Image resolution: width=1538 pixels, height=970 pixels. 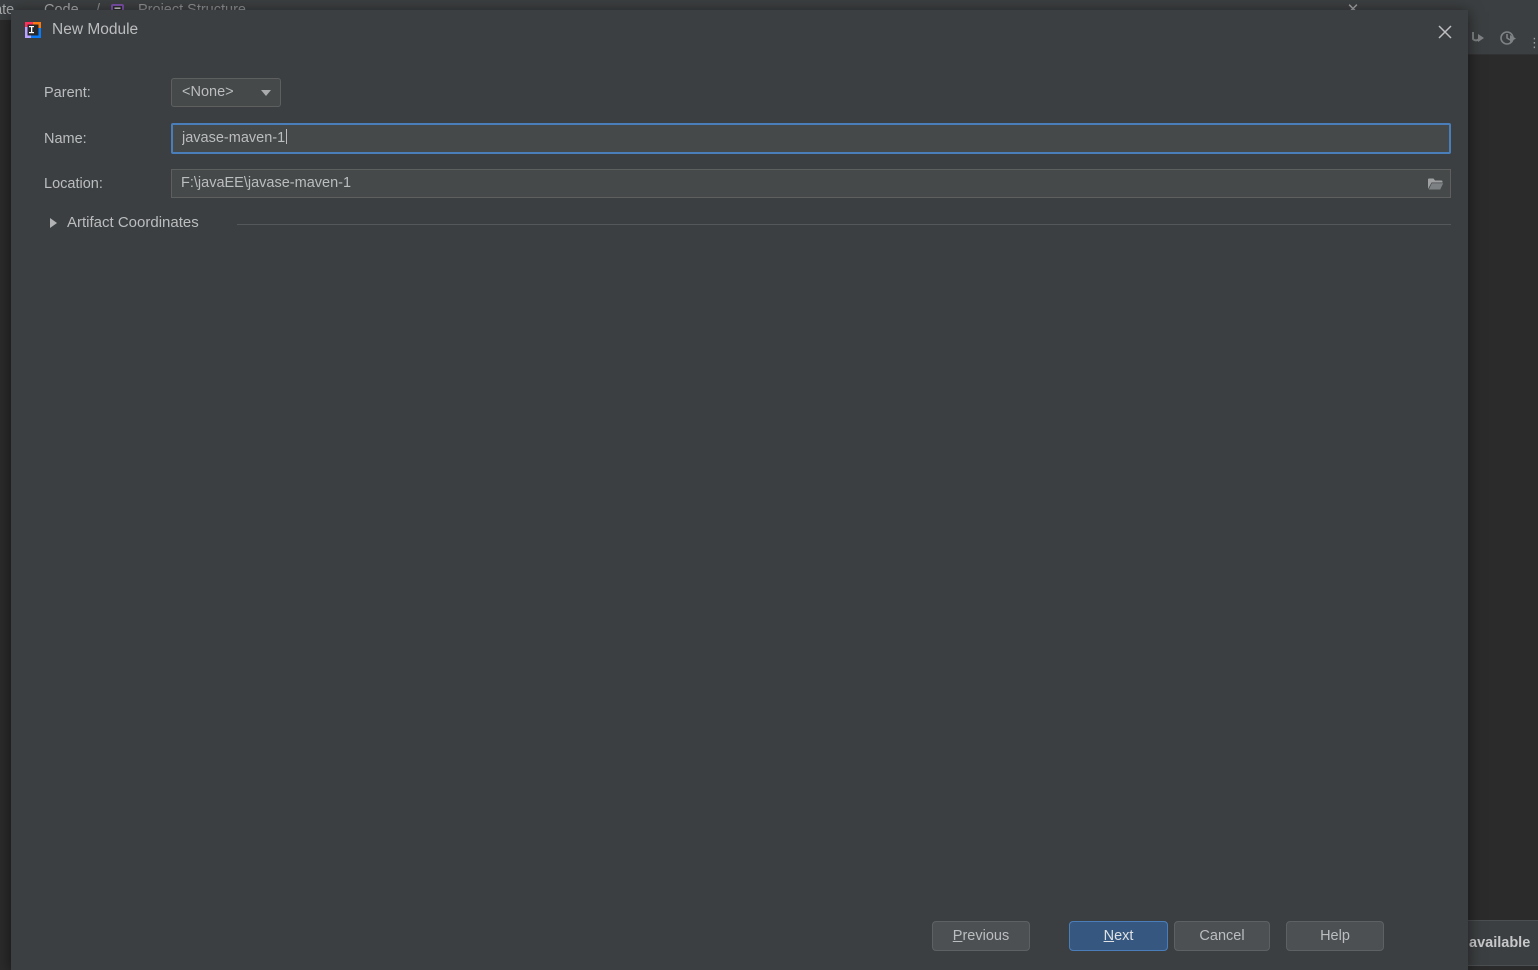 I want to click on section-divider, so click(x=844, y=224).